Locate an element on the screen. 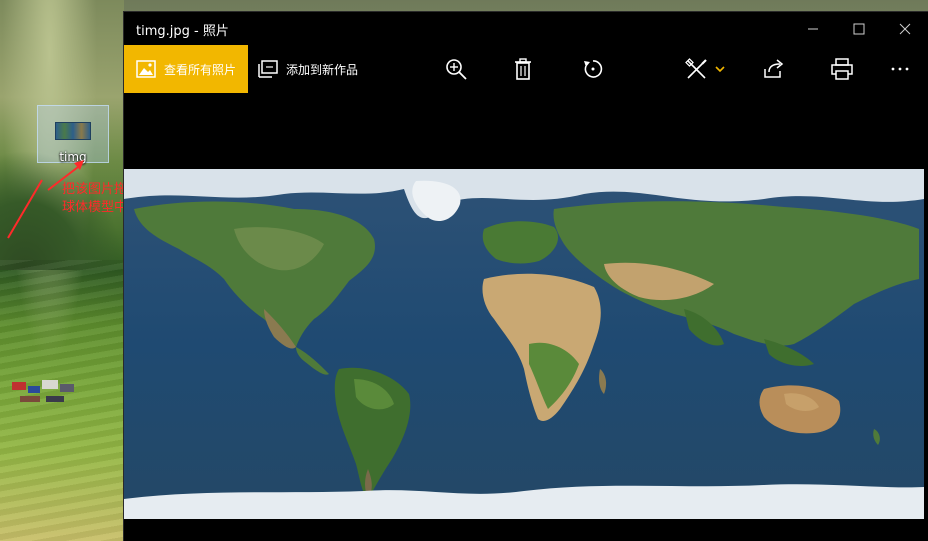 This screenshot has width=928, height=541. title-bar: timg.jpg - 照片 is located at coordinates (526, 28).